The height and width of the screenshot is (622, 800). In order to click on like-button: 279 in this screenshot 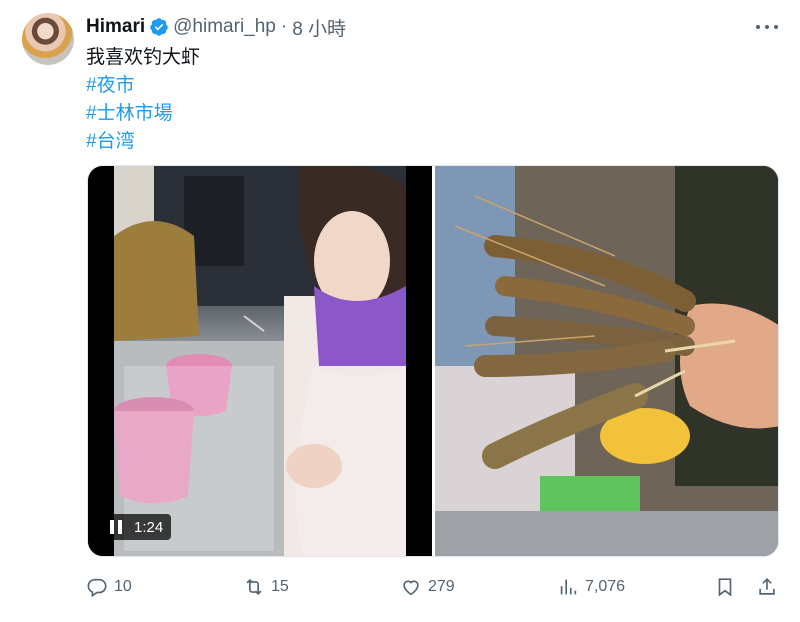, I will do `click(427, 587)`.